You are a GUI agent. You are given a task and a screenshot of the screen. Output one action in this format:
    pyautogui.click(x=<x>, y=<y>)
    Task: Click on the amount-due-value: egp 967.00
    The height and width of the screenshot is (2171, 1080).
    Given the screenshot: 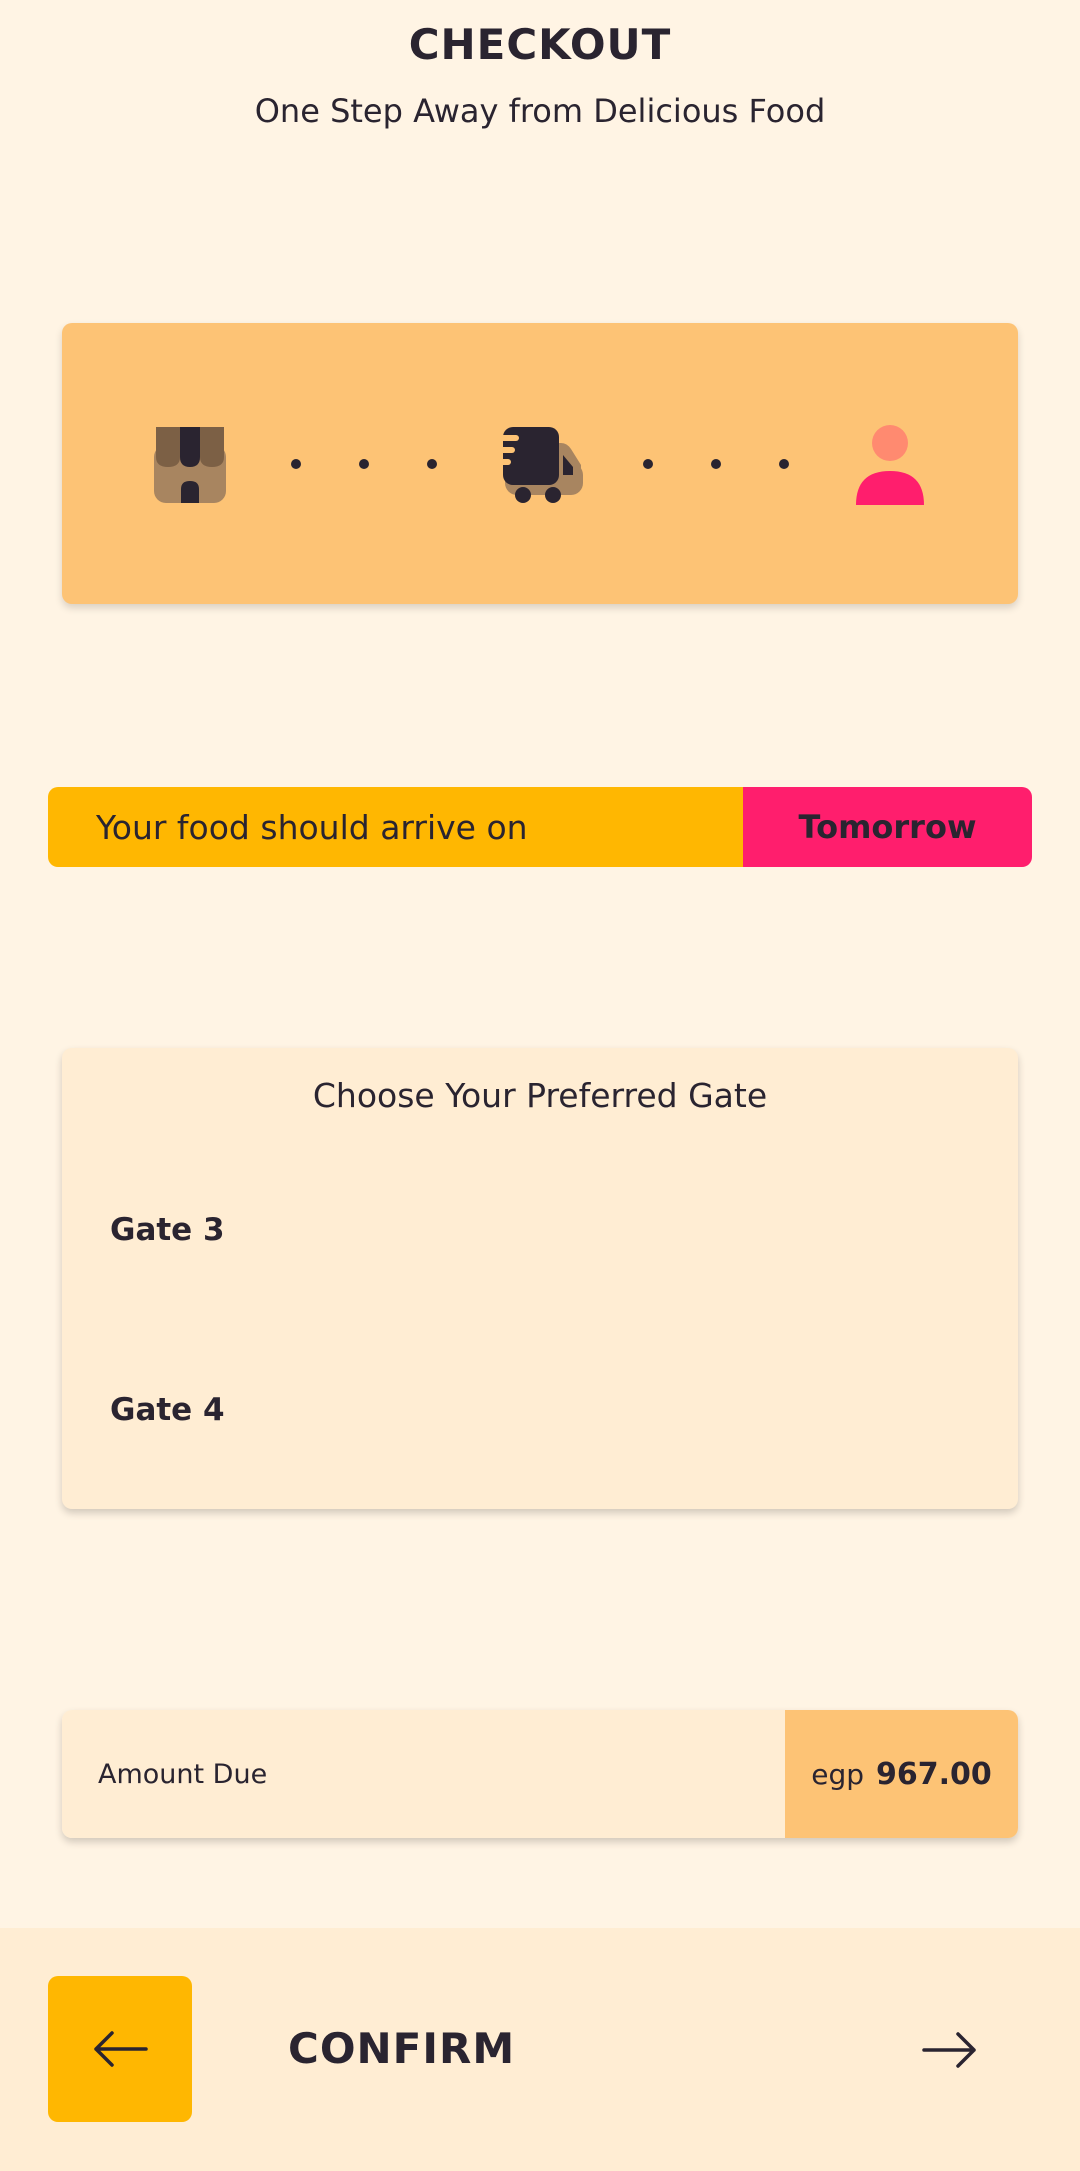 What is the action you would take?
    pyautogui.click(x=901, y=1774)
    